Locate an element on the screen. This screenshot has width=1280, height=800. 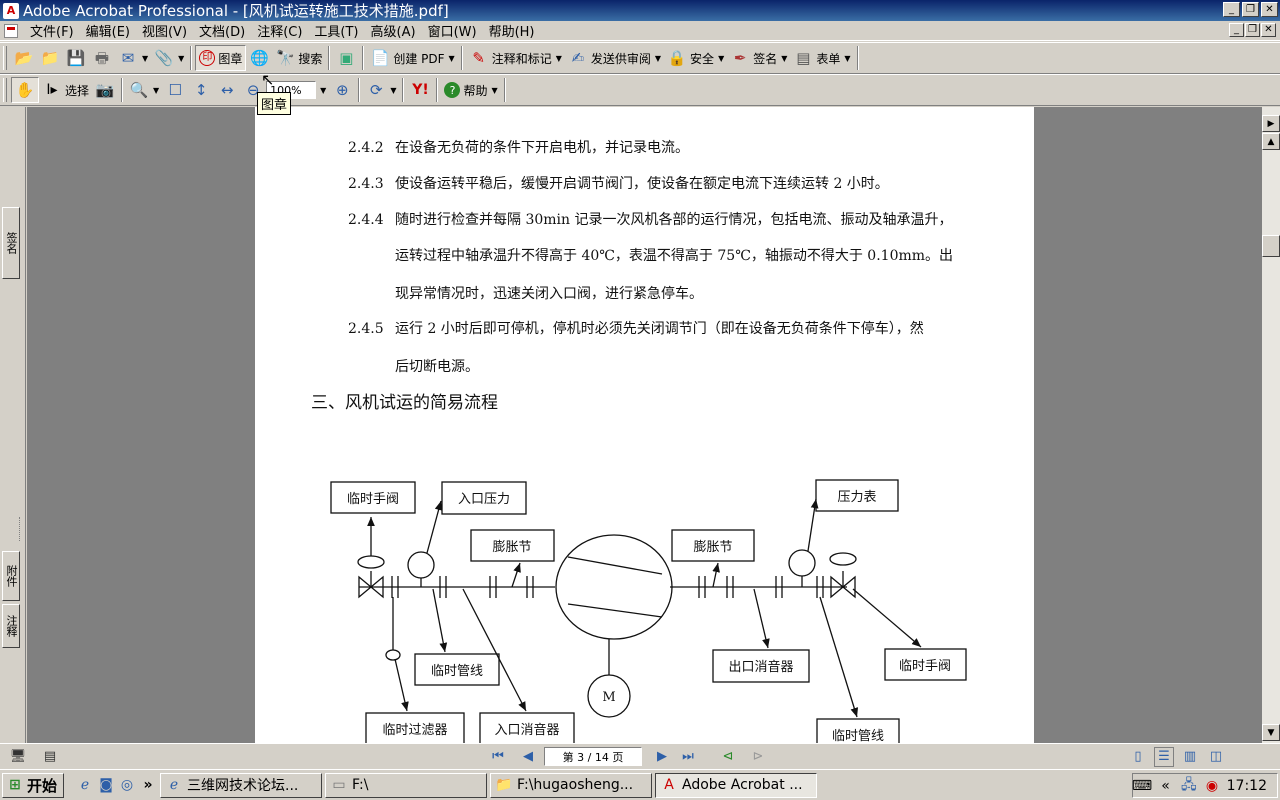
pane-splitter is located at coordinates (21, 529).